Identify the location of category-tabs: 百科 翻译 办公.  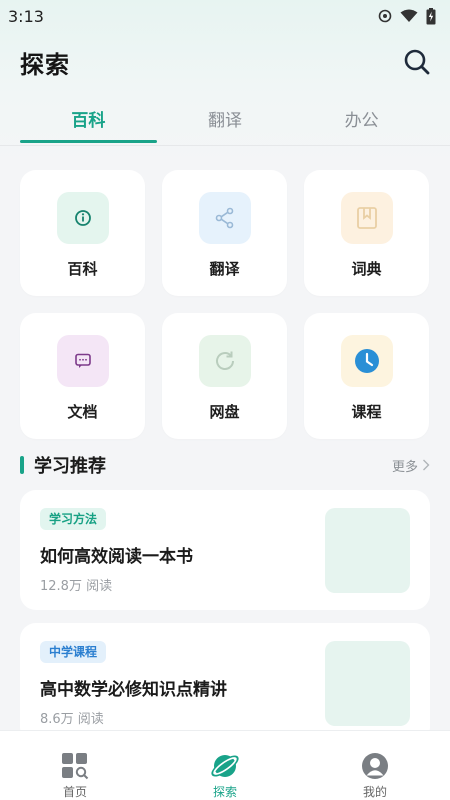
(225, 120).